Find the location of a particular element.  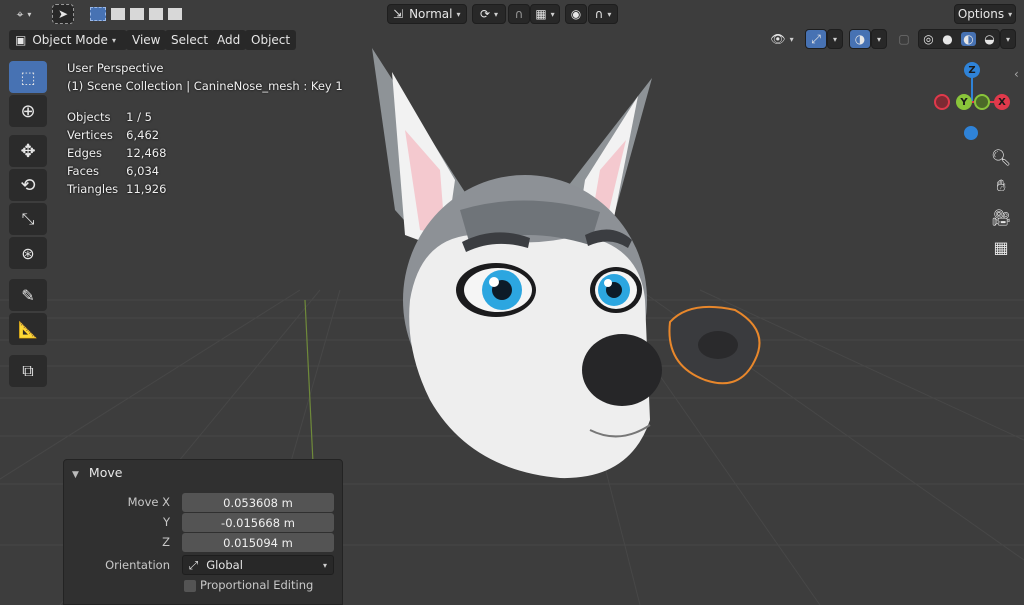

zoom-button: 🔍︎ is located at coordinates (1001, 157).